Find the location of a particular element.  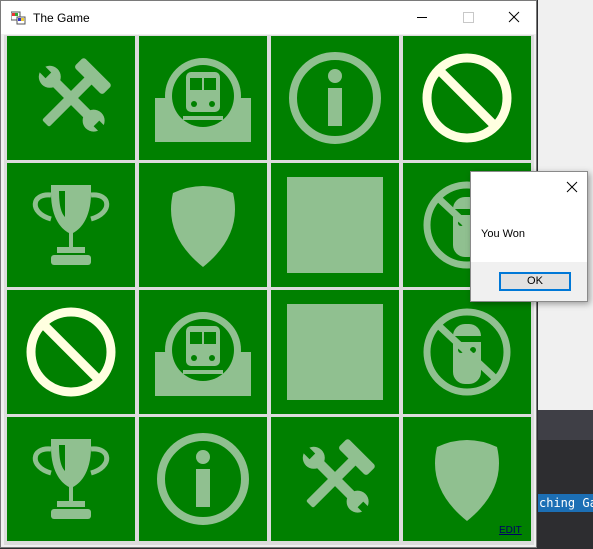

app-icon is located at coordinates (18, 18).